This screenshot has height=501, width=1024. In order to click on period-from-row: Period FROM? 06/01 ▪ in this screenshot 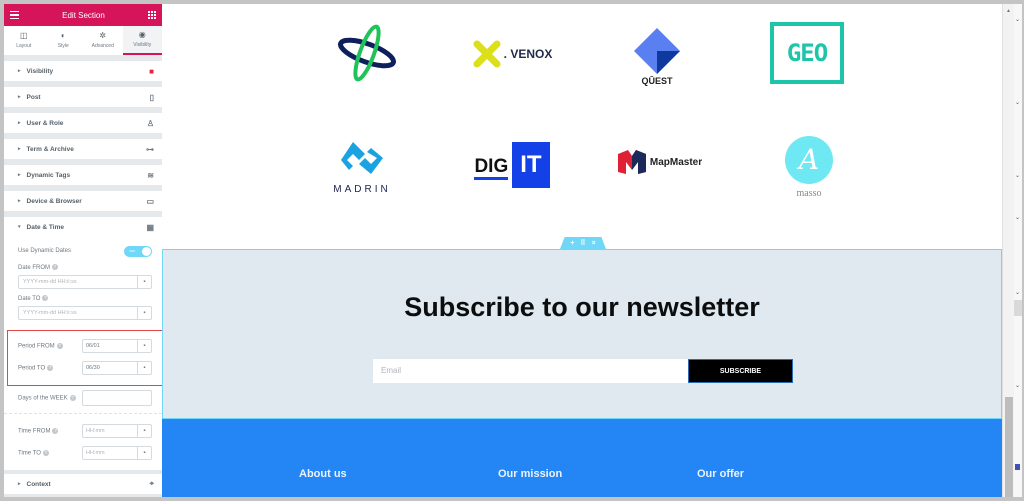, I will do `click(85, 346)`.